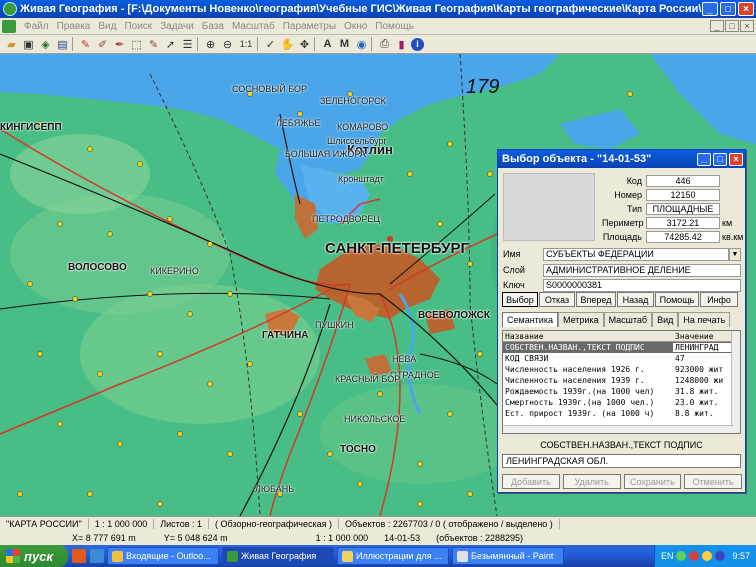 The height and width of the screenshot is (567, 756). Describe the element at coordinates (31, 127) in the screenshot. I see `map-label-kingisepp: КИНГИСЕПП` at that location.